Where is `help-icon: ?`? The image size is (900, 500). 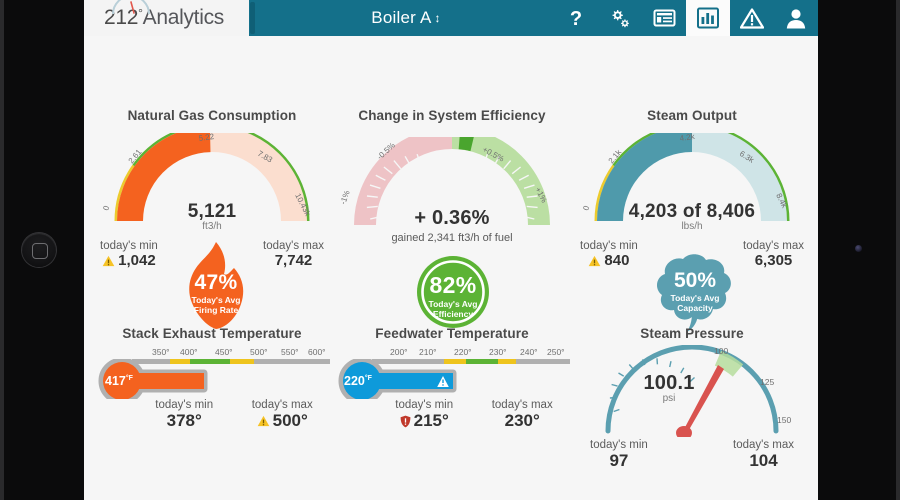 help-icon: ? is located at coordinates (576, 18).